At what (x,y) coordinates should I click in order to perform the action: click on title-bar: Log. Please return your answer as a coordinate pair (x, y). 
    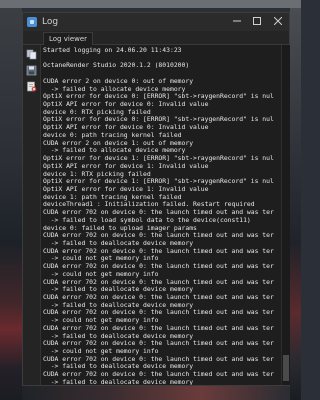
    Looking at the image, I should click on (156, 22).